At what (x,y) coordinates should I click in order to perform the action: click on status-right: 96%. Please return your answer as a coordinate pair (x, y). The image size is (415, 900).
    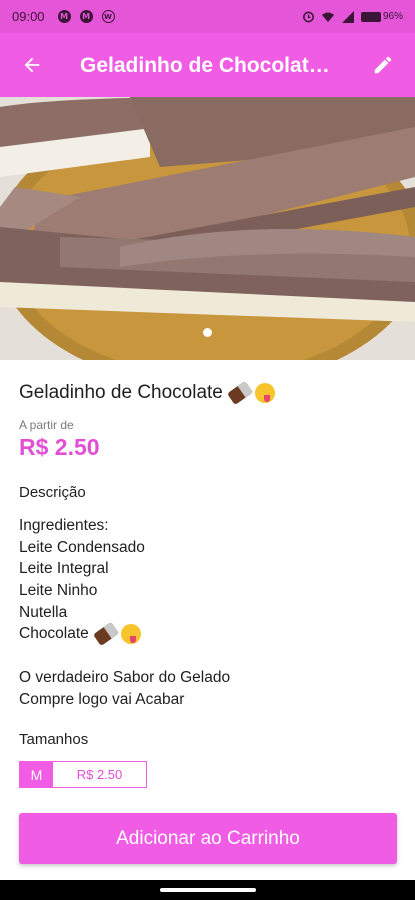
    Looking at the image, I should click on (352, 16).